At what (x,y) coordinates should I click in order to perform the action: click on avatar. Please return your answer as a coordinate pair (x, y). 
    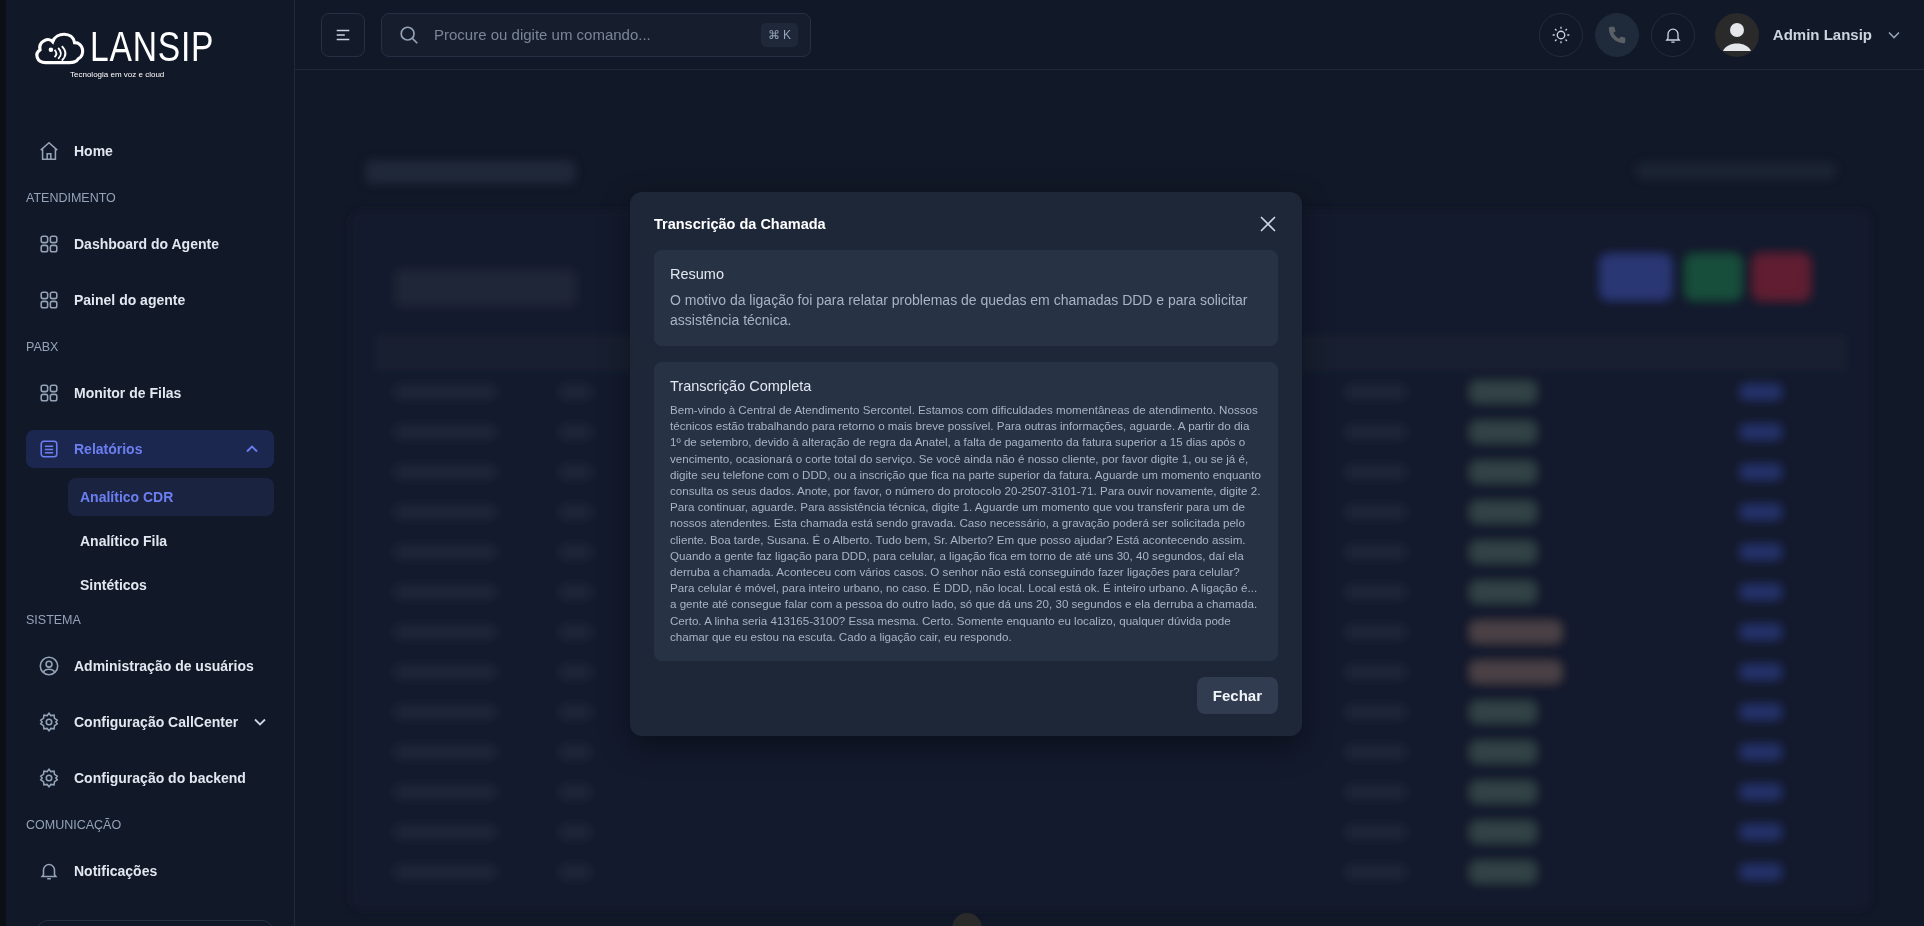
    Looking at the image, I should click on (1736, 34).